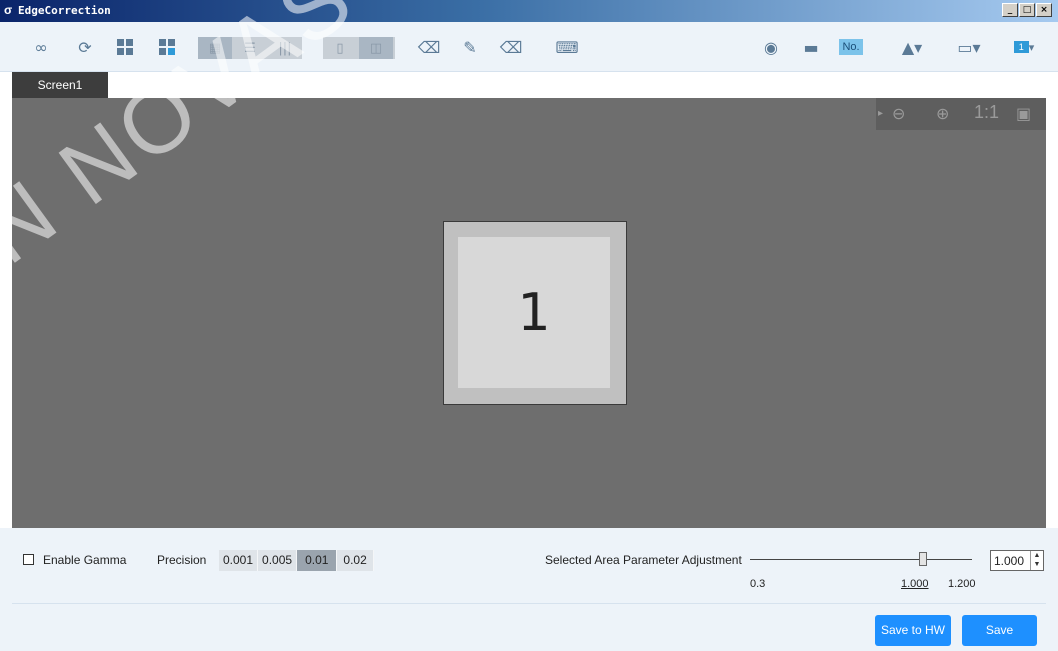 This screenshot has height=651, width=1058. What do you see at coordinates (942, 113) in the screenshot?
I see `zoom-in-icon: ⊕` at bounding box center [942, 113].